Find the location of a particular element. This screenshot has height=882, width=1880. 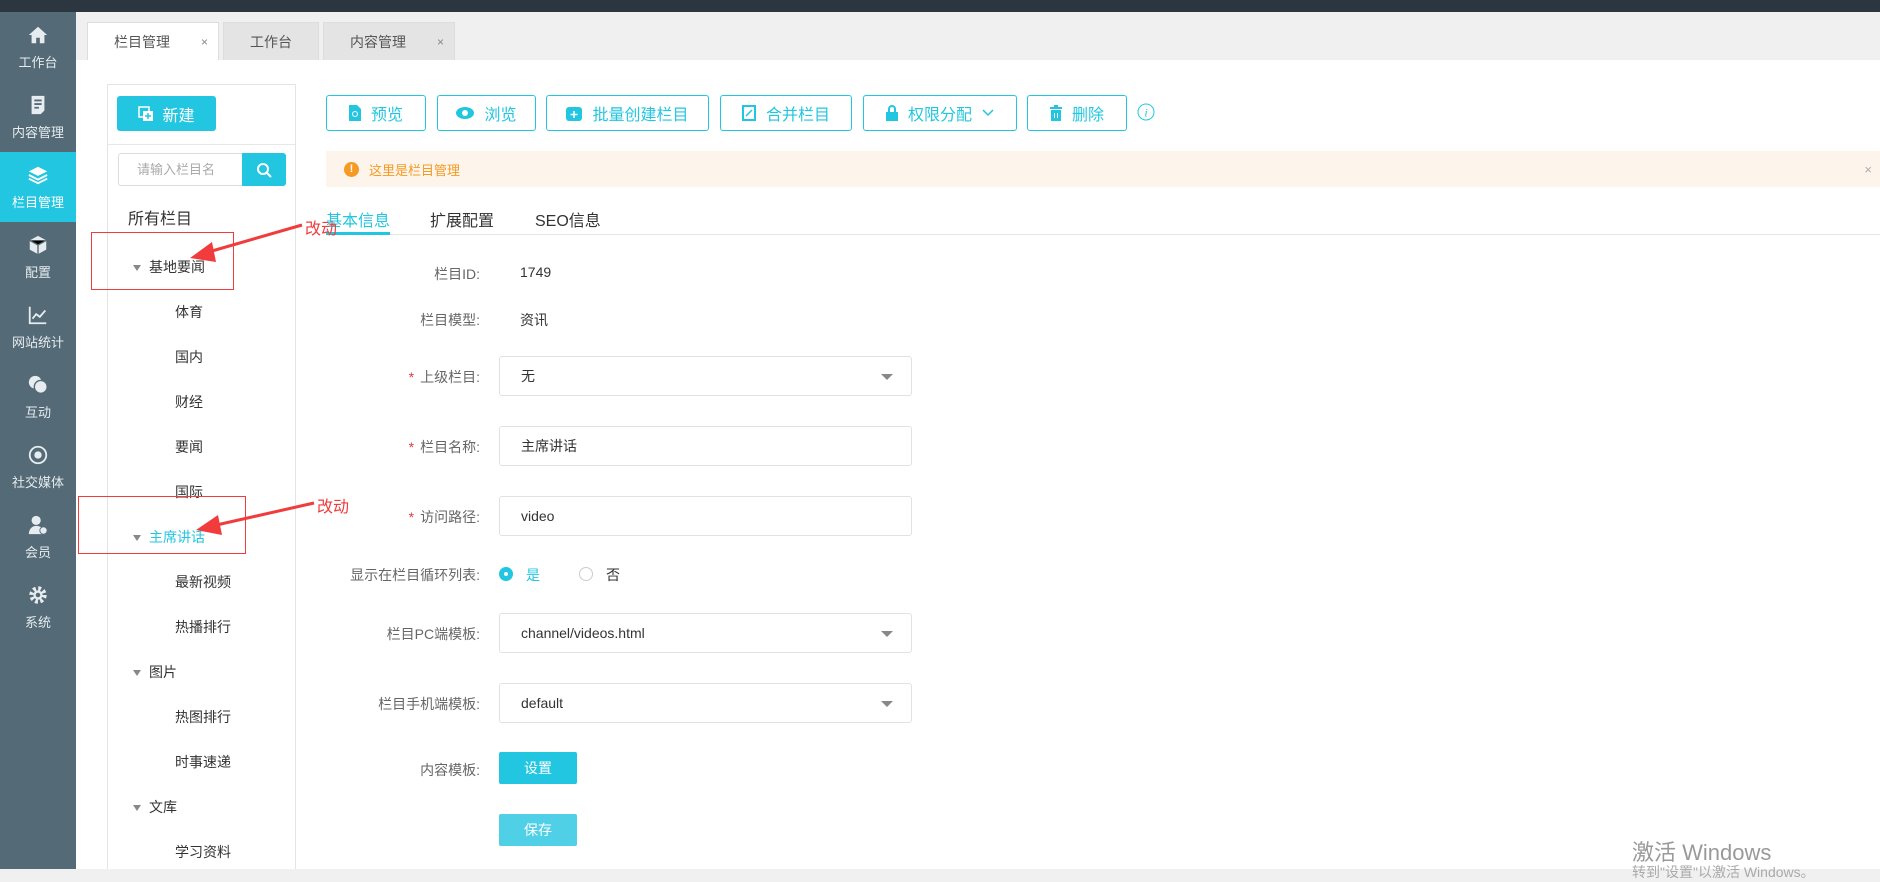

tree-node: 国内 is located at coordinates (189, 357).